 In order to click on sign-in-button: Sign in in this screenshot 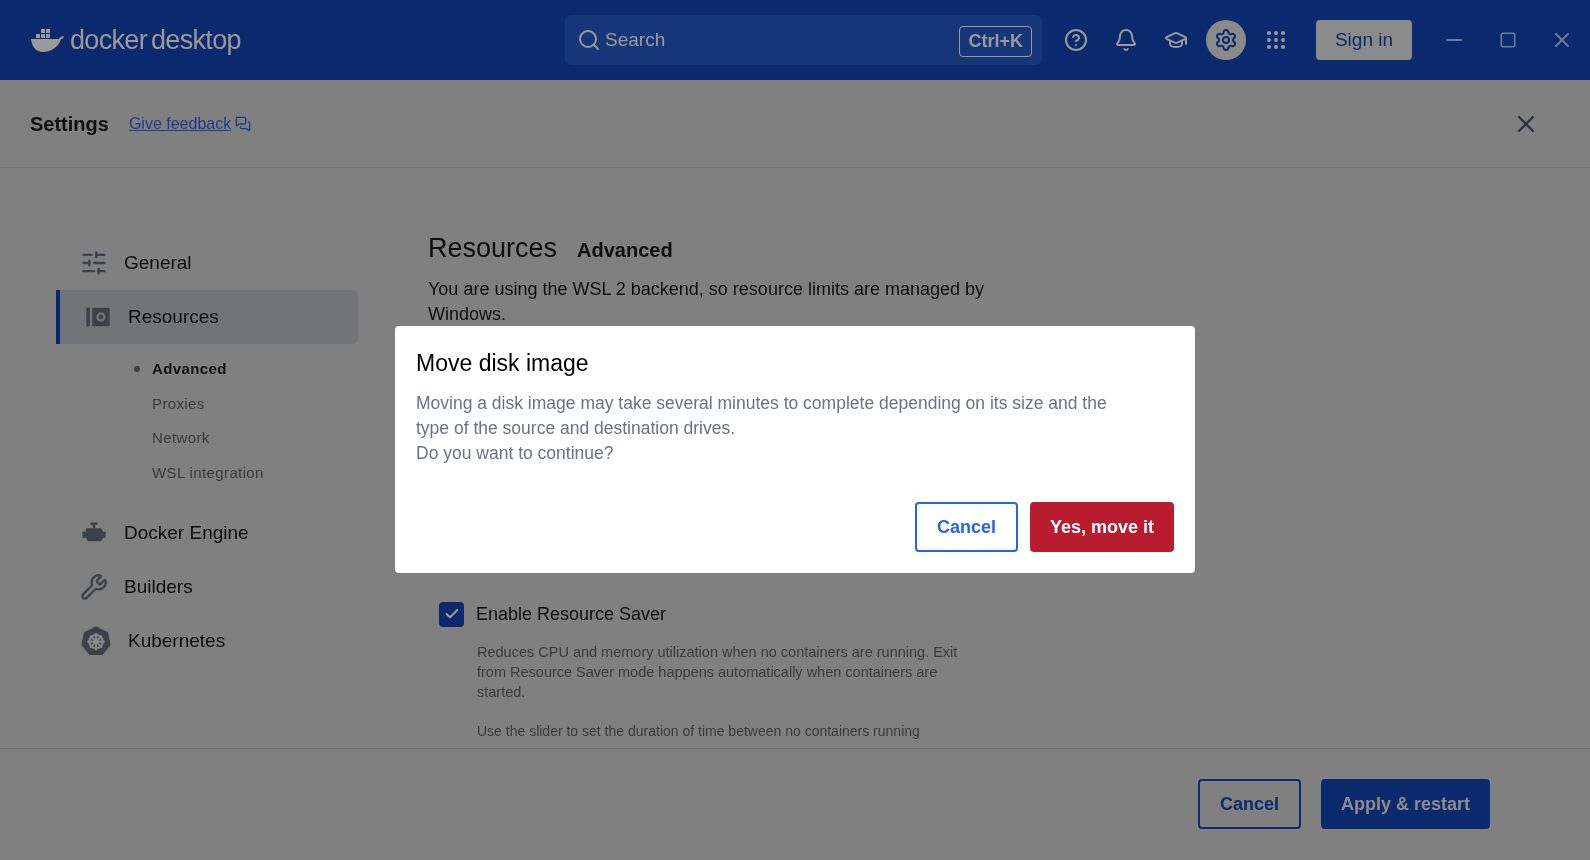, I will do `click(1364, 40)`.